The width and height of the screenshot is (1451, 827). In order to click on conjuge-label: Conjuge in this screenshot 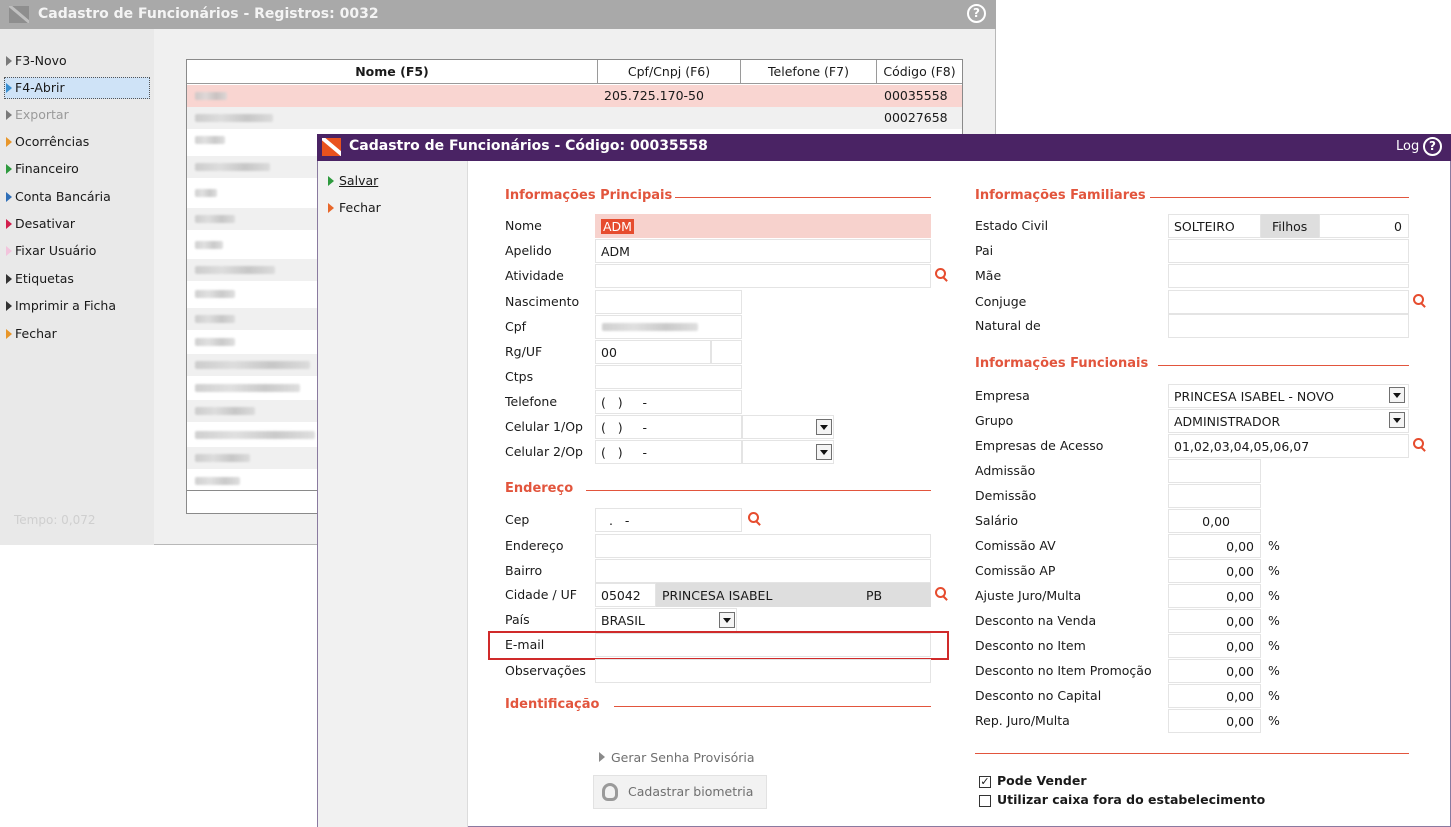, I will do `click(1001, 301)`.